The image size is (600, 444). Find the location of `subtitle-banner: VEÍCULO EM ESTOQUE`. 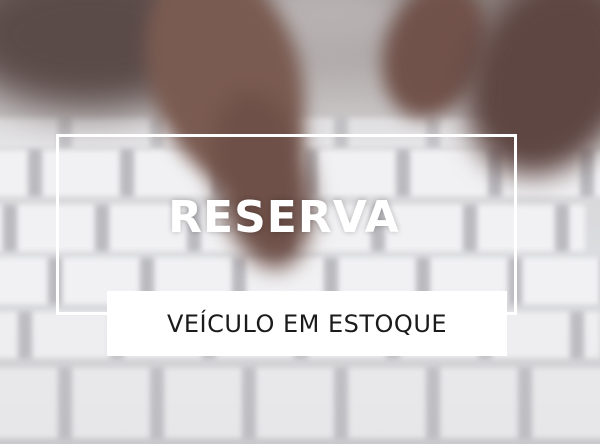

subtitle-banner: VEÍCULO EM ESTOQUE is located at coordinates (307, 323).